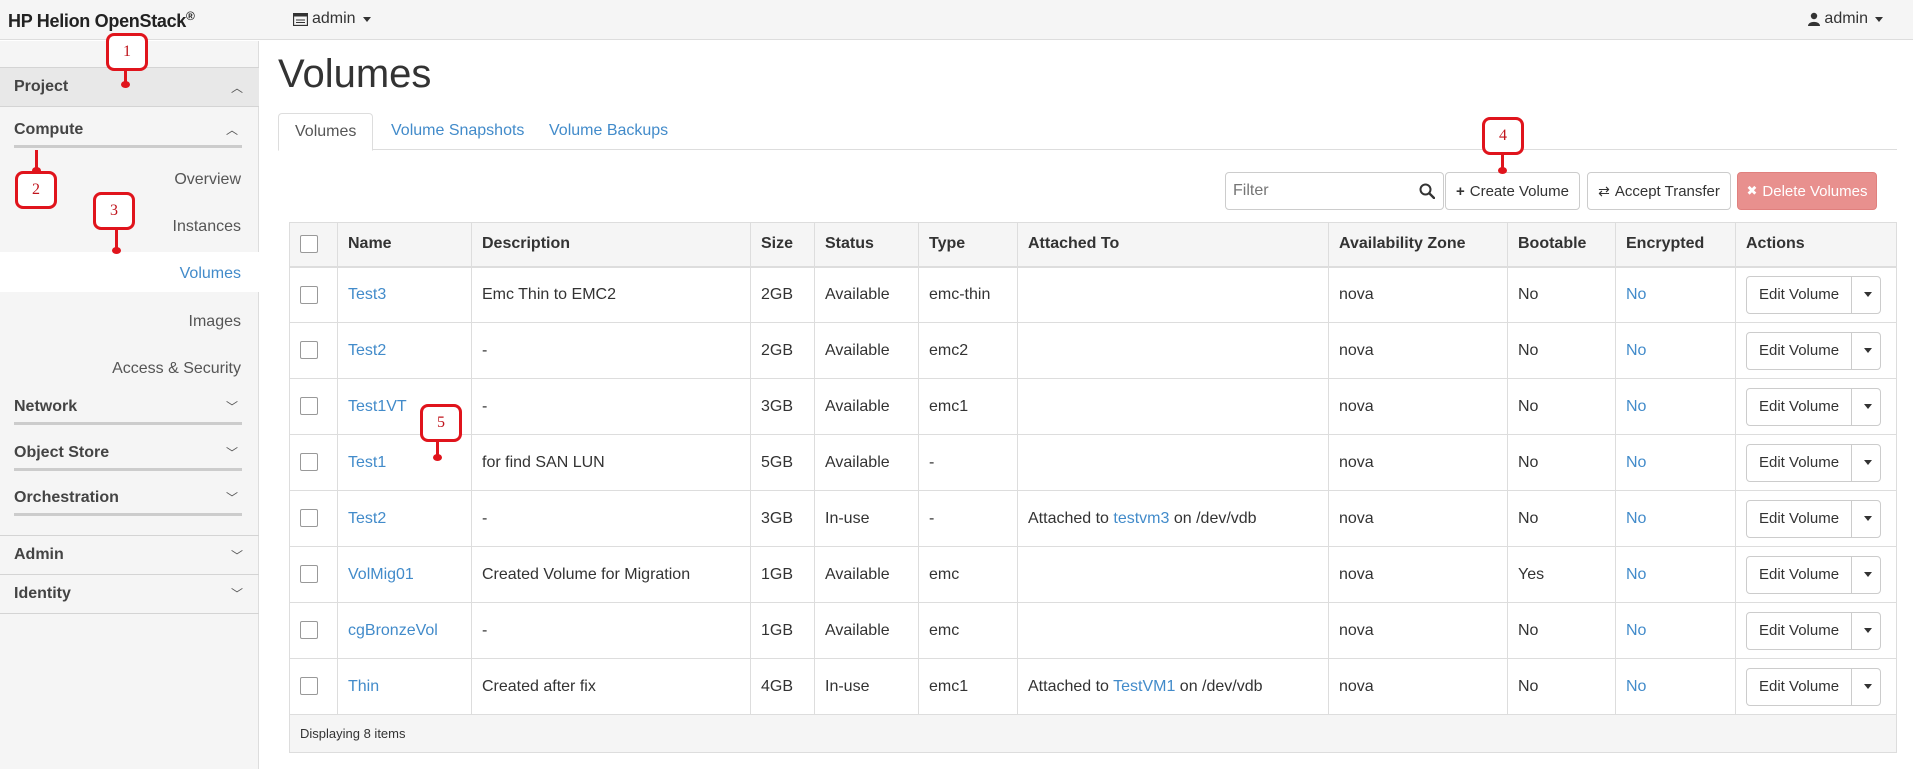 The image size is (1913, 769). What do you see at coordinates (309, 244) in the screenshot?
I see `select-all-checkbox` at bounding box center [309, 244].